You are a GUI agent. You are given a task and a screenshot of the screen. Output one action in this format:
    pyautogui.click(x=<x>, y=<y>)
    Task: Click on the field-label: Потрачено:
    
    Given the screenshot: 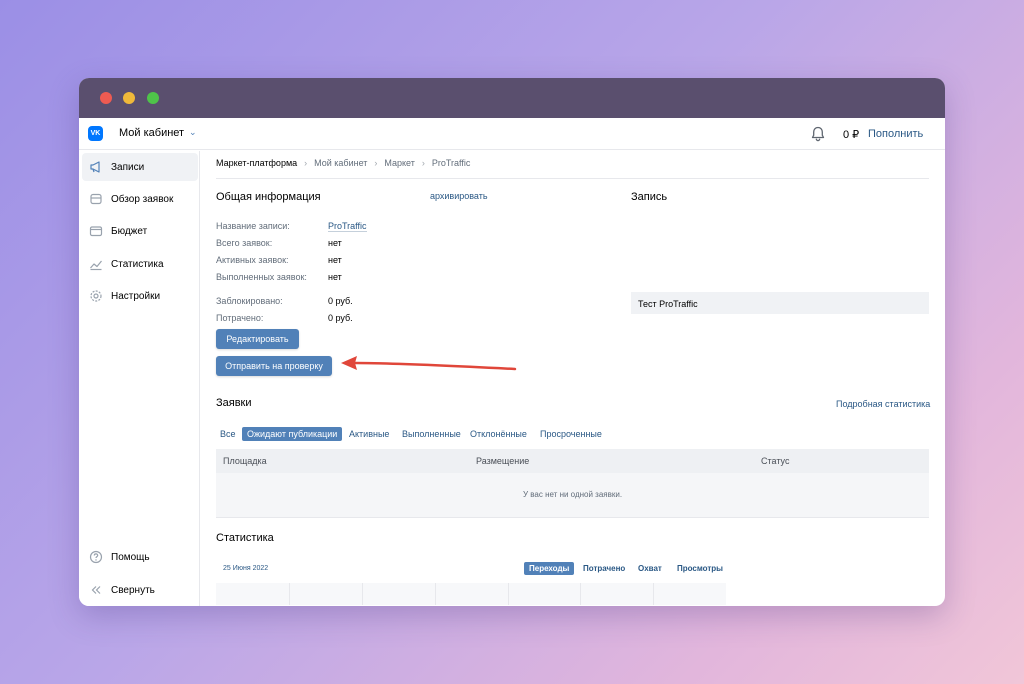 What is the action you would take?
    pyautogui.click(x=240, y=318)
    